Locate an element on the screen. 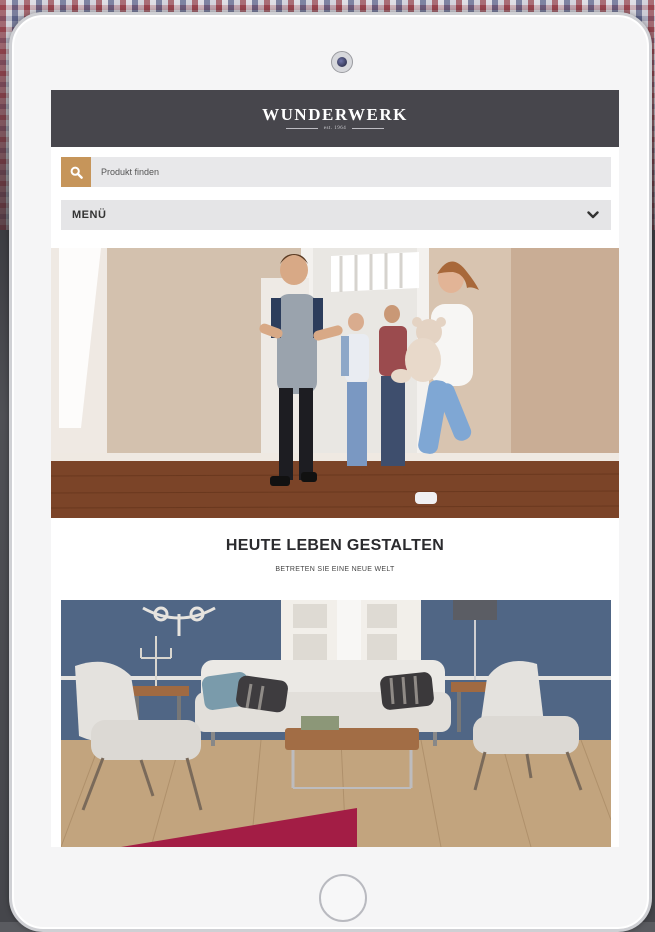 The height and width of the screenshot is (932, 655). menu-dropdown: MENÜ is located at coordinates (336, 215).